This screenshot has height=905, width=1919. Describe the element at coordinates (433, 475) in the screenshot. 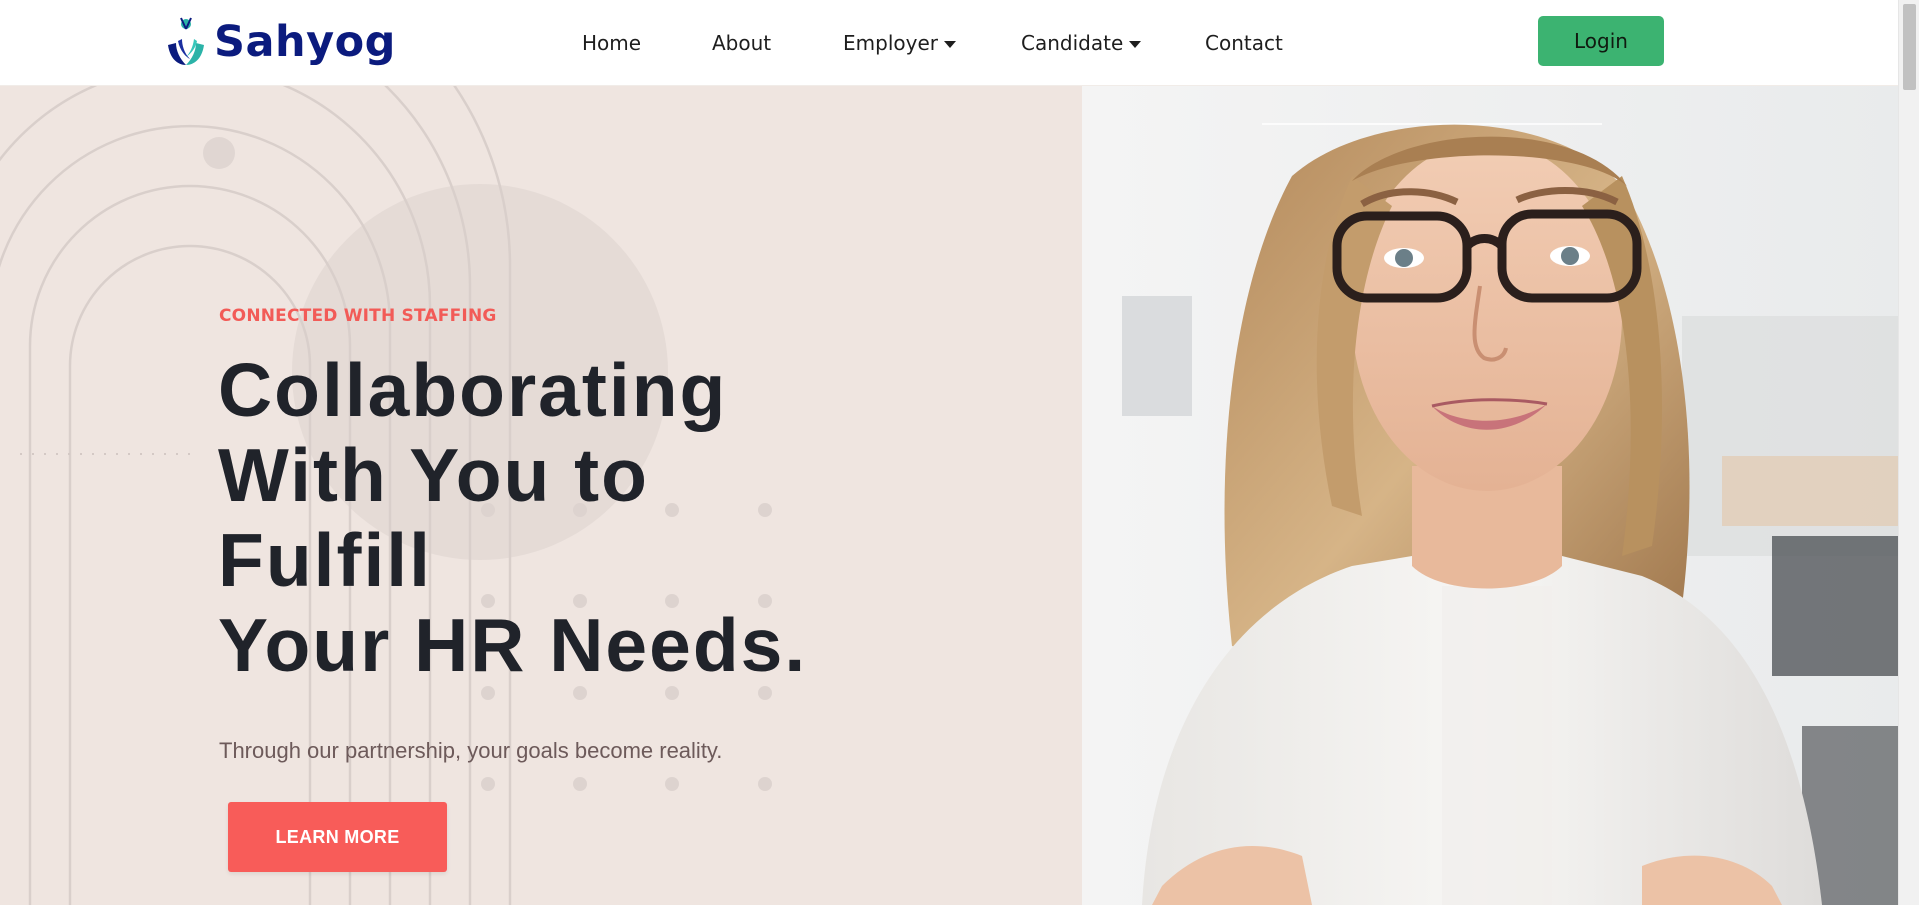

I see `headline-line-2: With You to` at that location.